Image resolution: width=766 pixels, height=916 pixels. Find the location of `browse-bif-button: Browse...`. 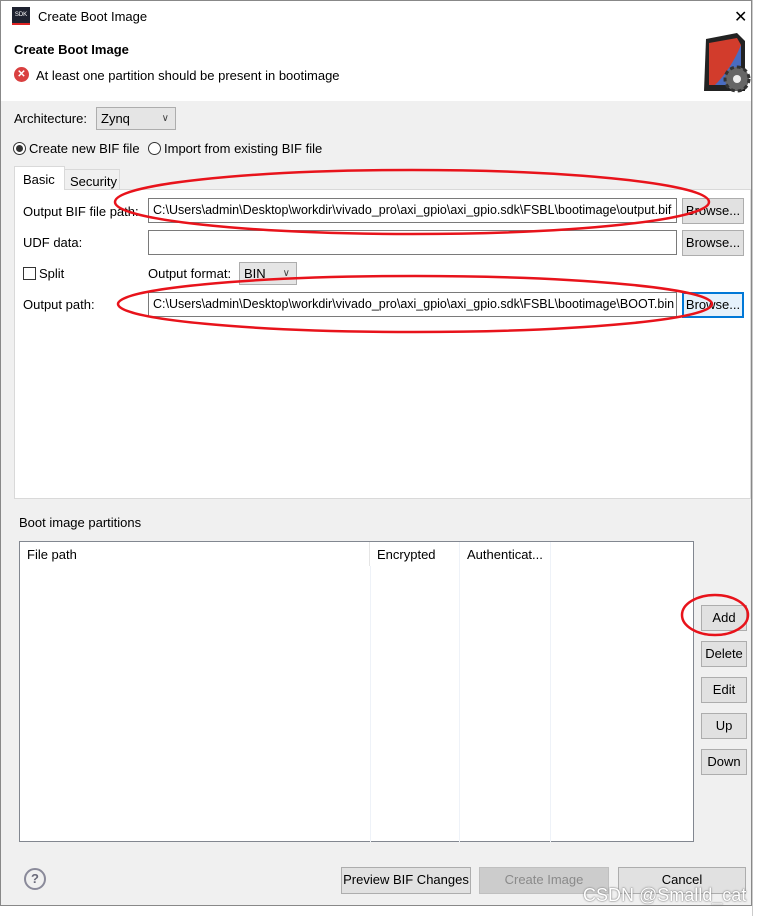

browse-bif-button: Browse... is located at coordinates (713, 211).